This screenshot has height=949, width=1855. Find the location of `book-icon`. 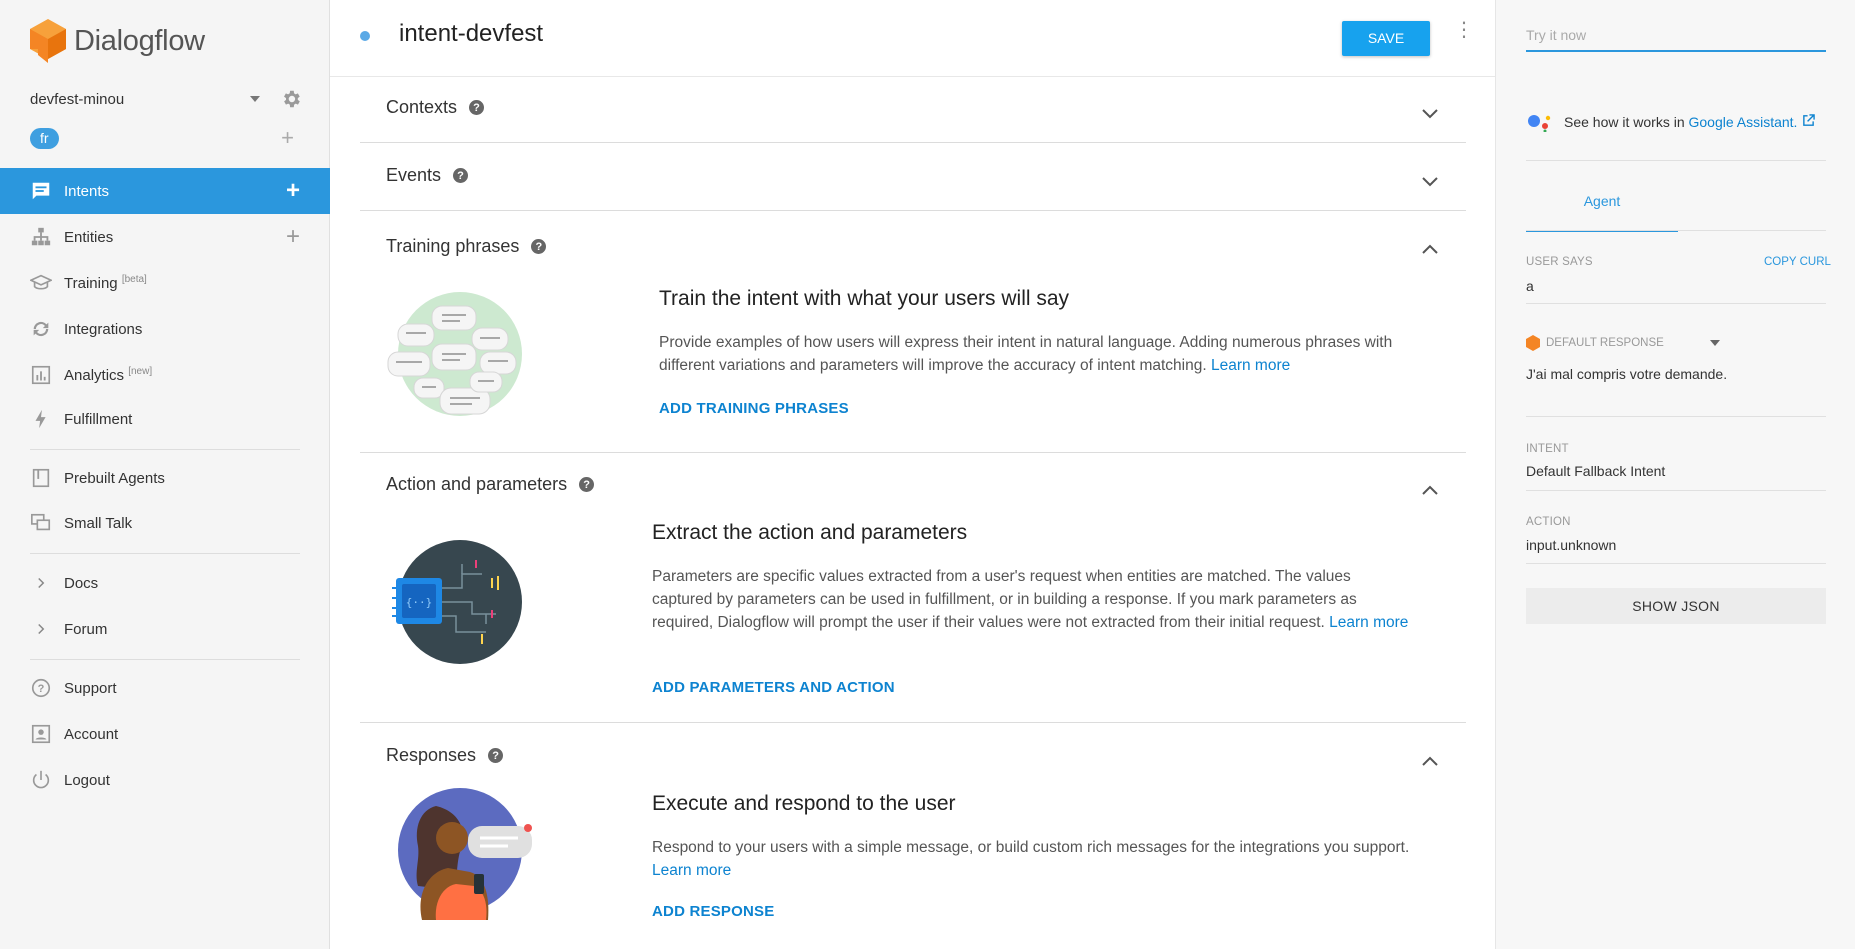

book-icon is located at coordinates (41, 478).